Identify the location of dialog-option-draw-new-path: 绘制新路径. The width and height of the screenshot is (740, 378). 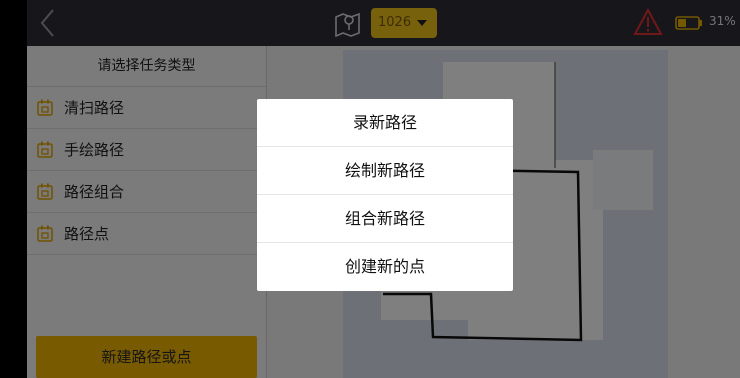
(385, 171).